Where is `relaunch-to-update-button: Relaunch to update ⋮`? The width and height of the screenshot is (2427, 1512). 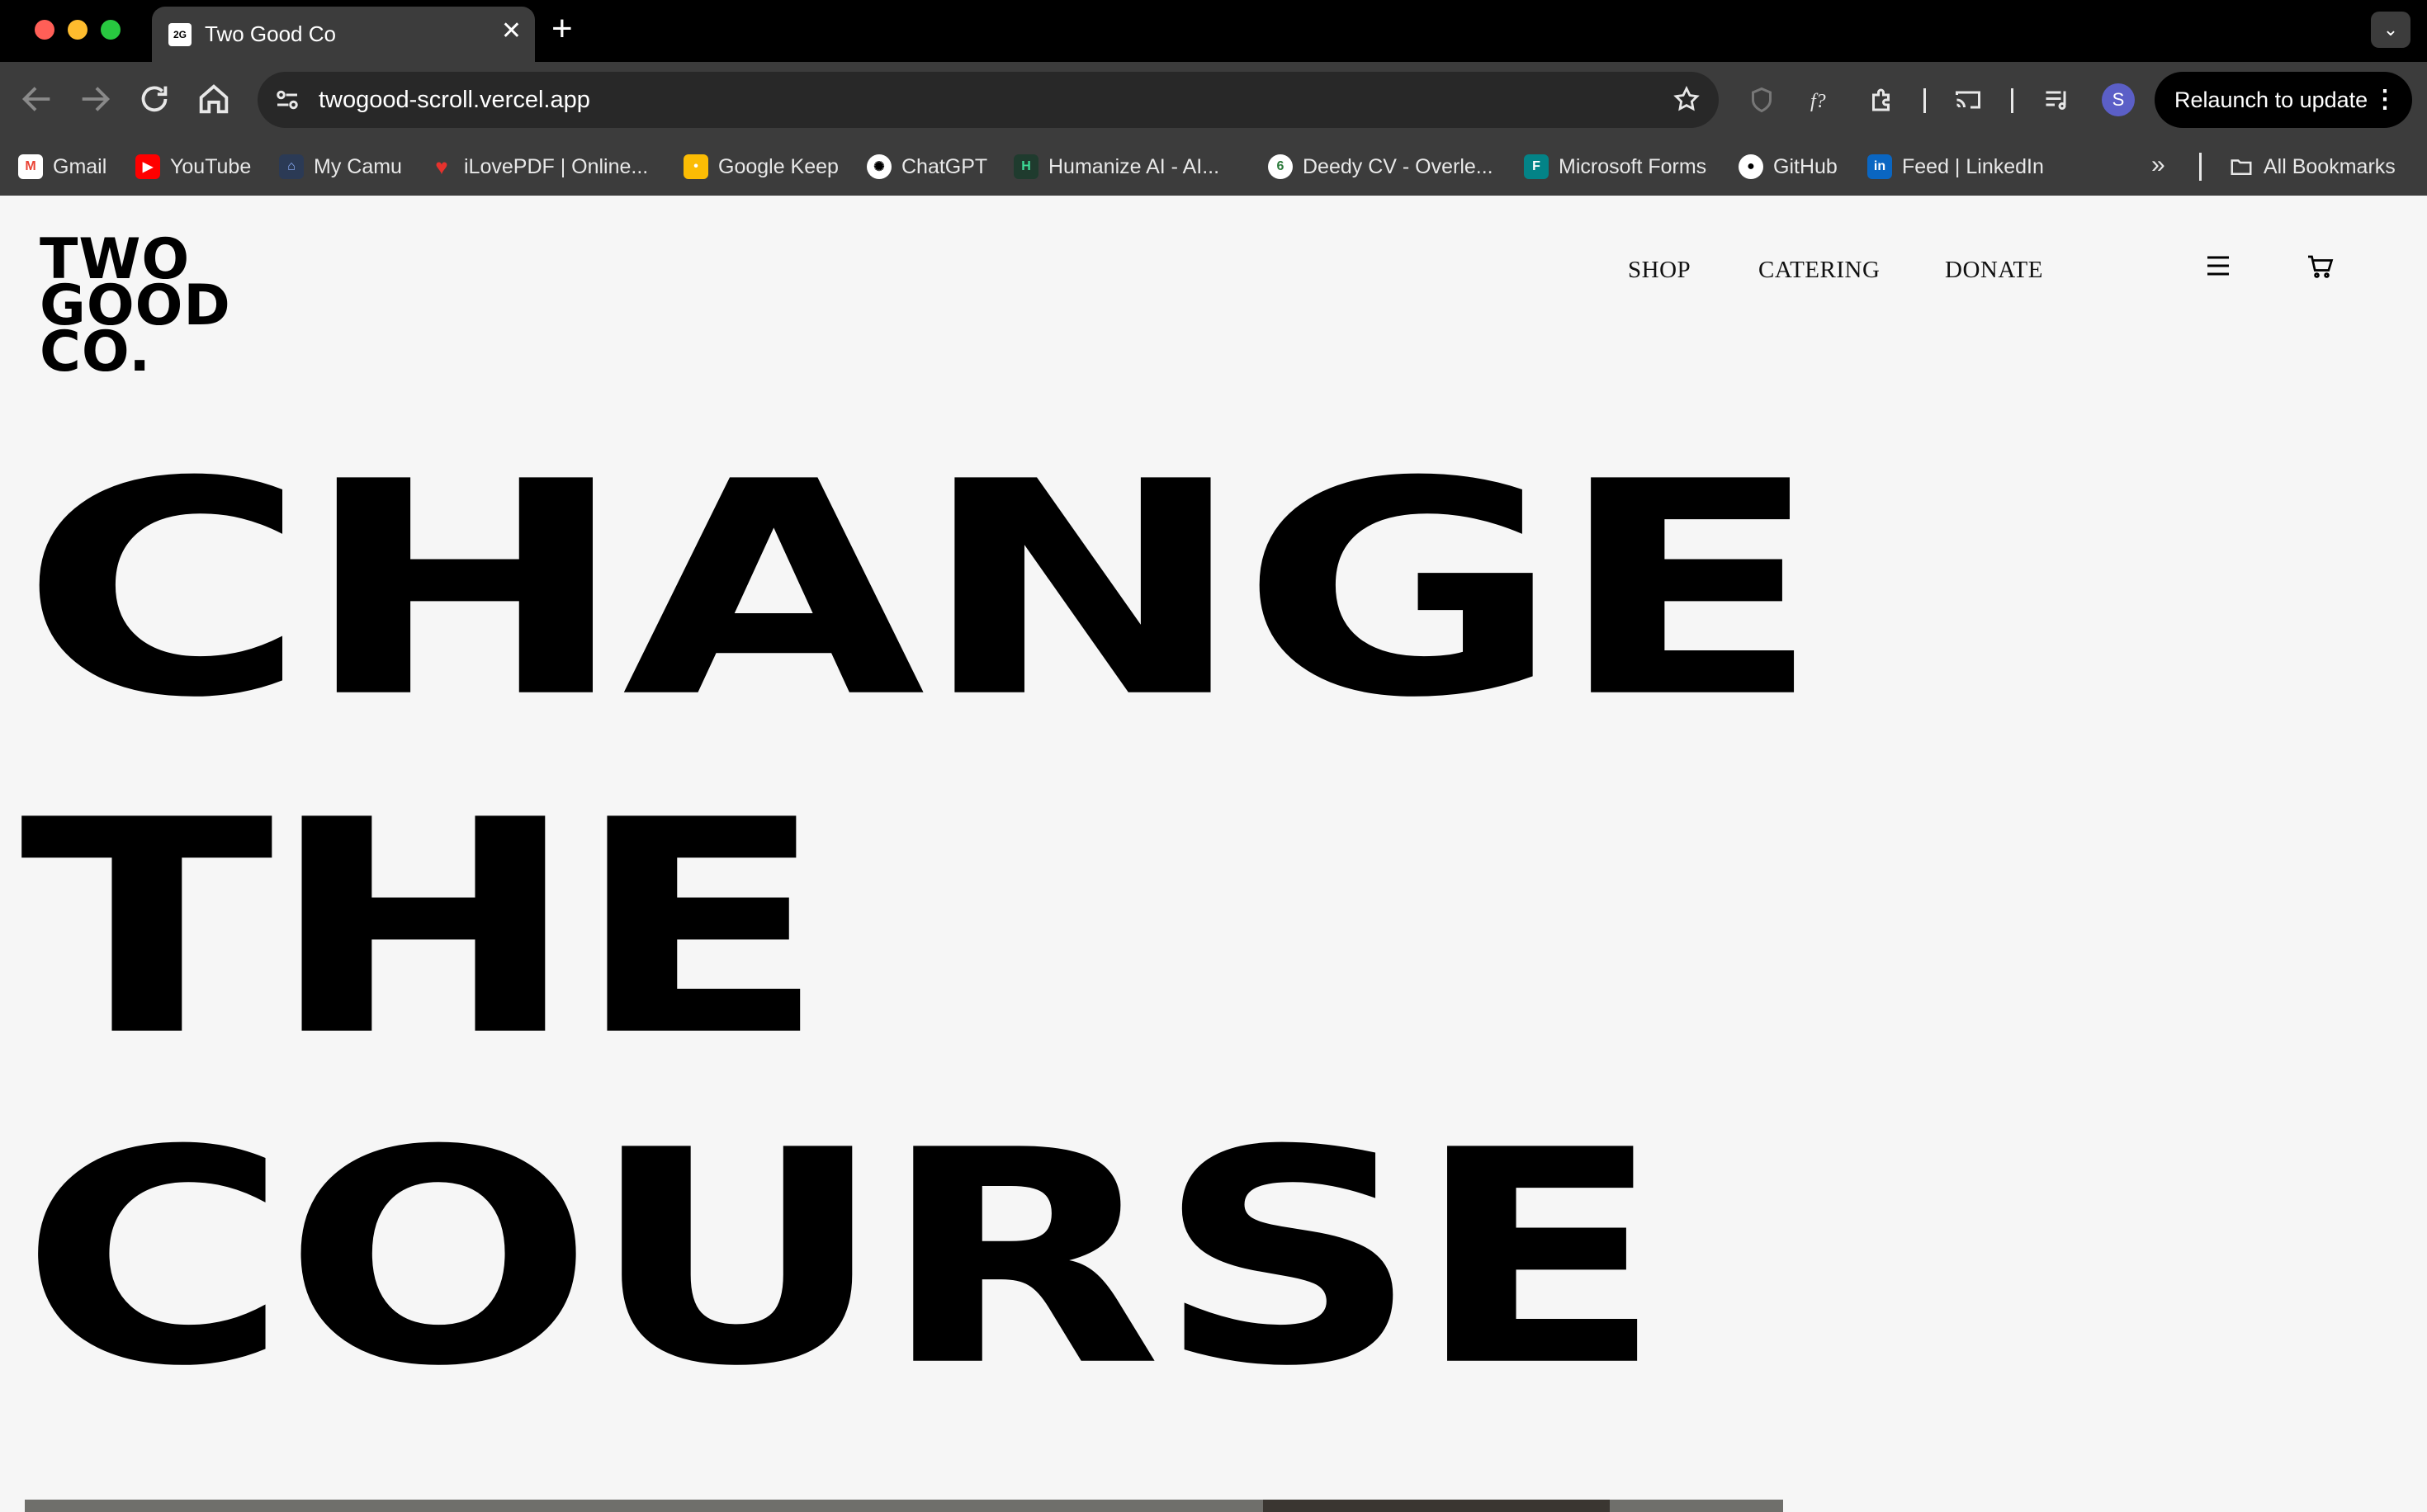
relaunch-to-update-button: Relaunch to update ⋮ is located at coordinates (2284, 100).